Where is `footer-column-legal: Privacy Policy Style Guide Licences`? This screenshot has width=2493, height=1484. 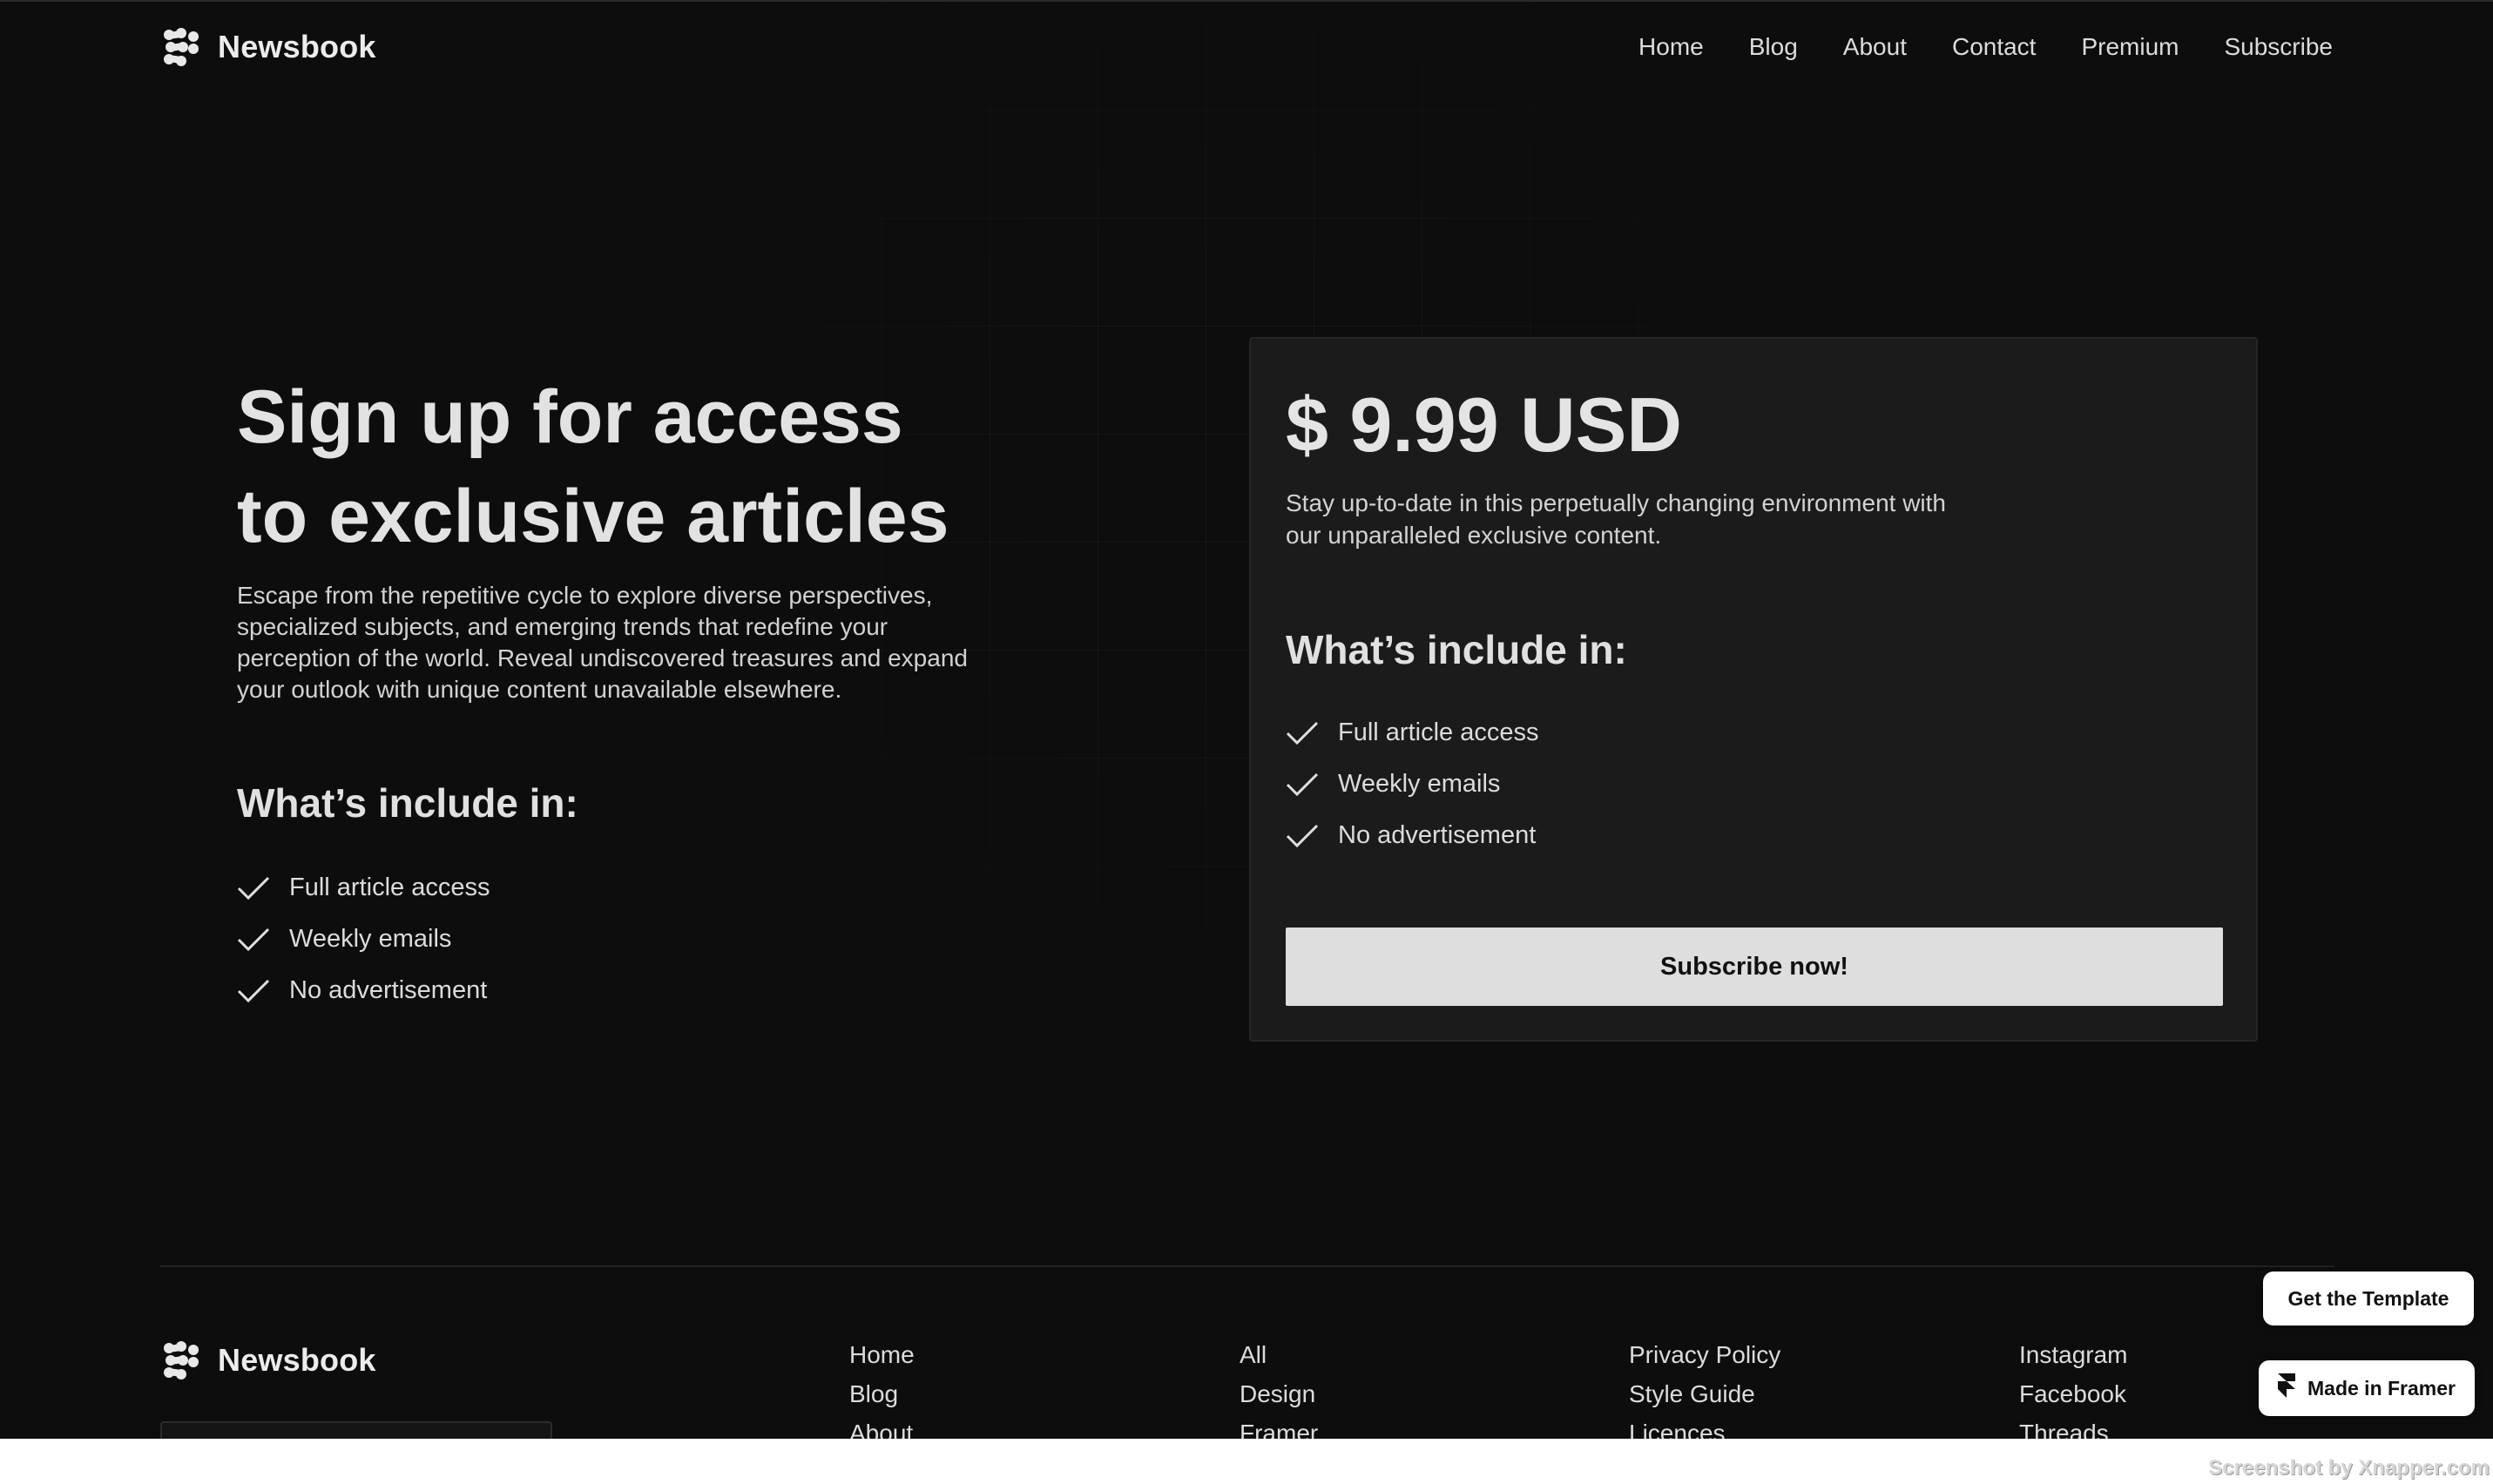
footer-column-legal: Privacy Policy Style Guide Licences is located at coordinates (1705, 1389).